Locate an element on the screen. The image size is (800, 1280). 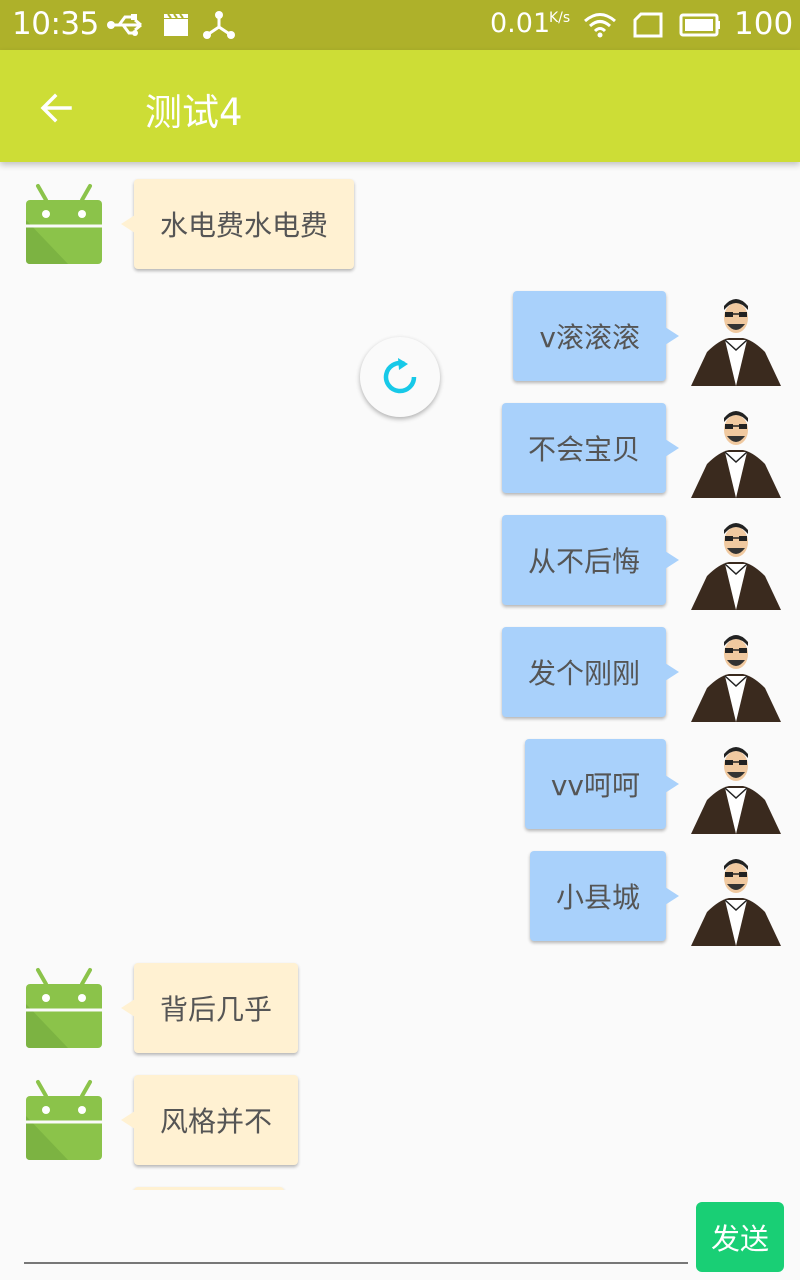
message-bubble: v滚滚滚 is located at coordinates (596, 336).